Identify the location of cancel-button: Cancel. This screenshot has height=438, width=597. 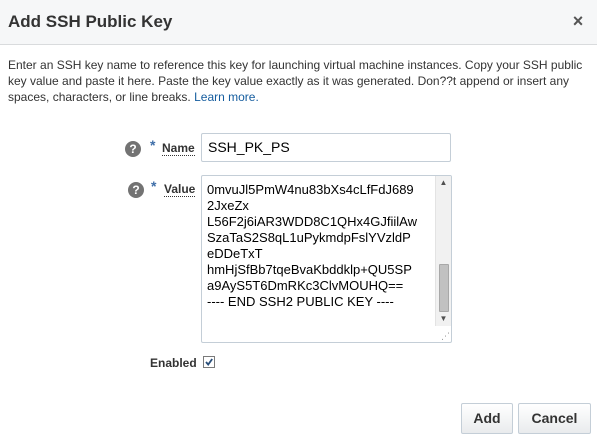
(554, 418).